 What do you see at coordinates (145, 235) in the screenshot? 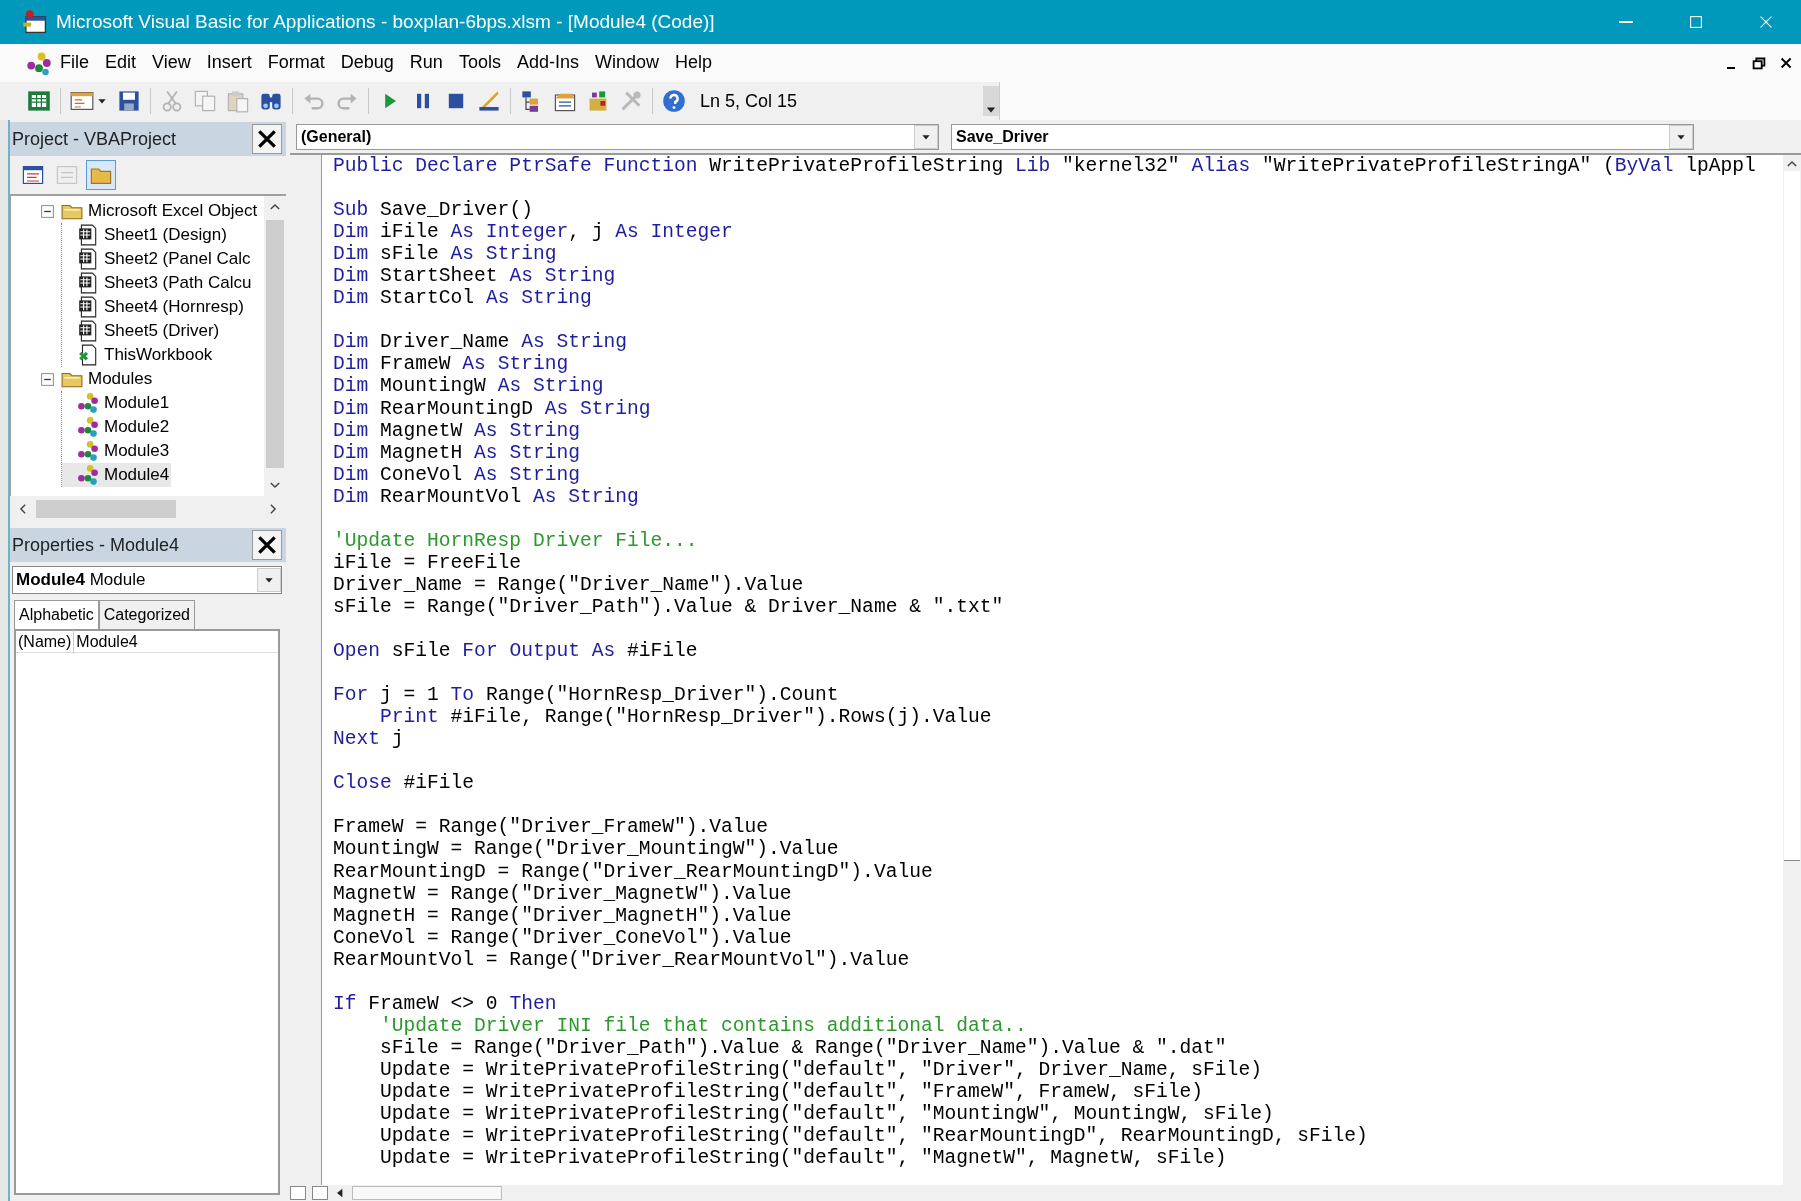
I see `tree-item: Sheet1 (Design)` at bounding box center [145, 235].